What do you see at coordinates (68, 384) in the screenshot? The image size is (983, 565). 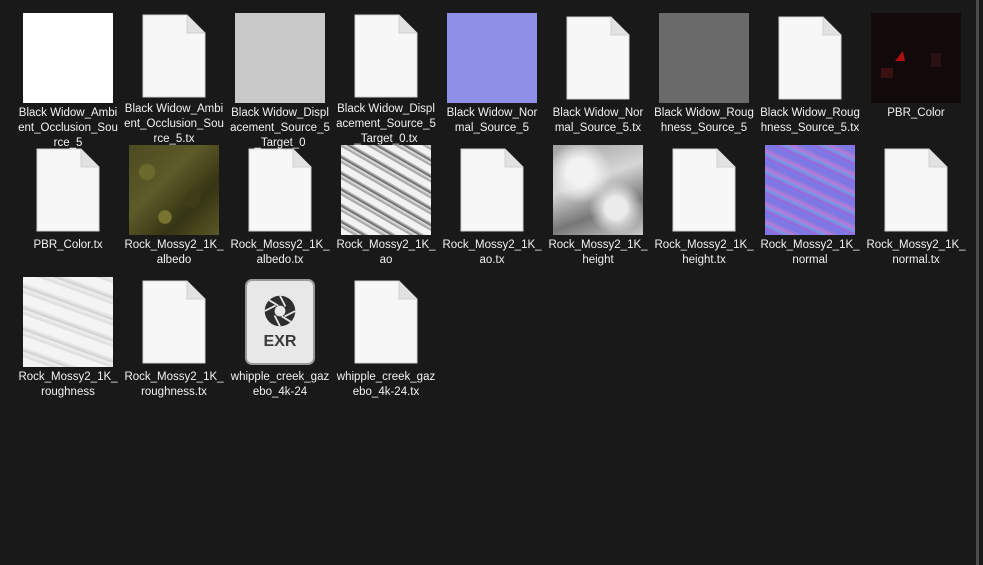 I see `file-name: Rock_Mossy2_1K_roughness` at bounding box center [68, 384].